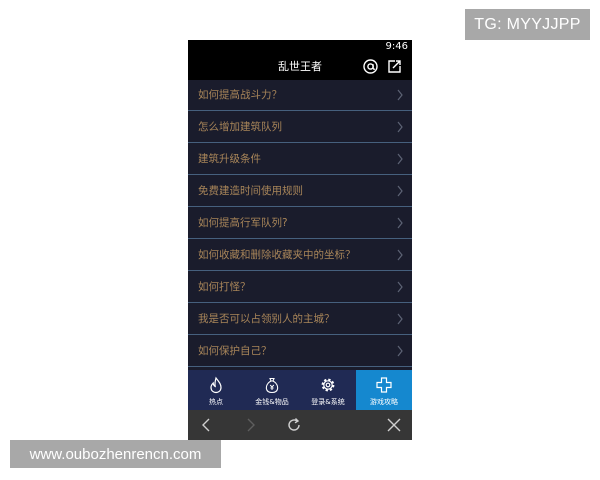  I want to click on faq-item-label: 如何提高行军队列?, so click(243, 223).